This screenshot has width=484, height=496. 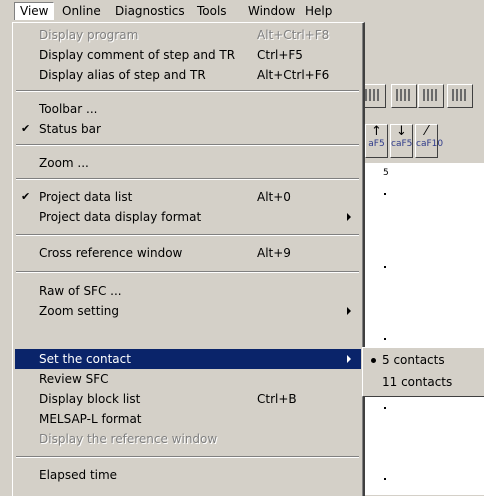 What do you see at coordinates (188, 399) in the screenshot?
I see `menu-item-display-block-list: Display block list Ctrl+B` at bounding box center [188, 399].